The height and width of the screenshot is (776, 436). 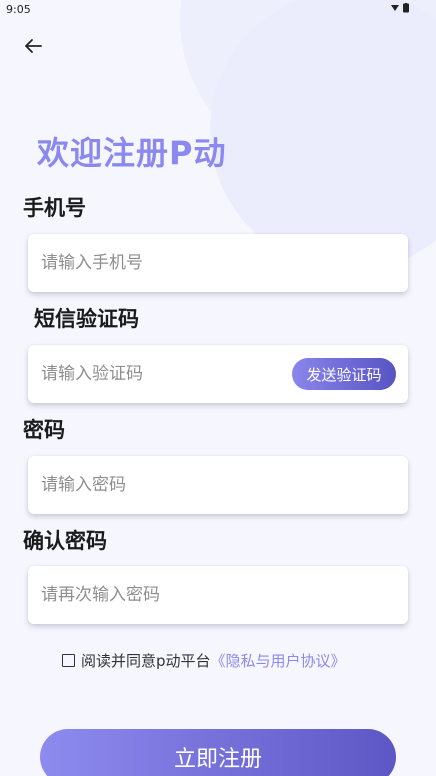 What do you see at coordinates (218, 10) in the screenshot?
I see `status-bar: 9:05` at bounding box center [218, 10].